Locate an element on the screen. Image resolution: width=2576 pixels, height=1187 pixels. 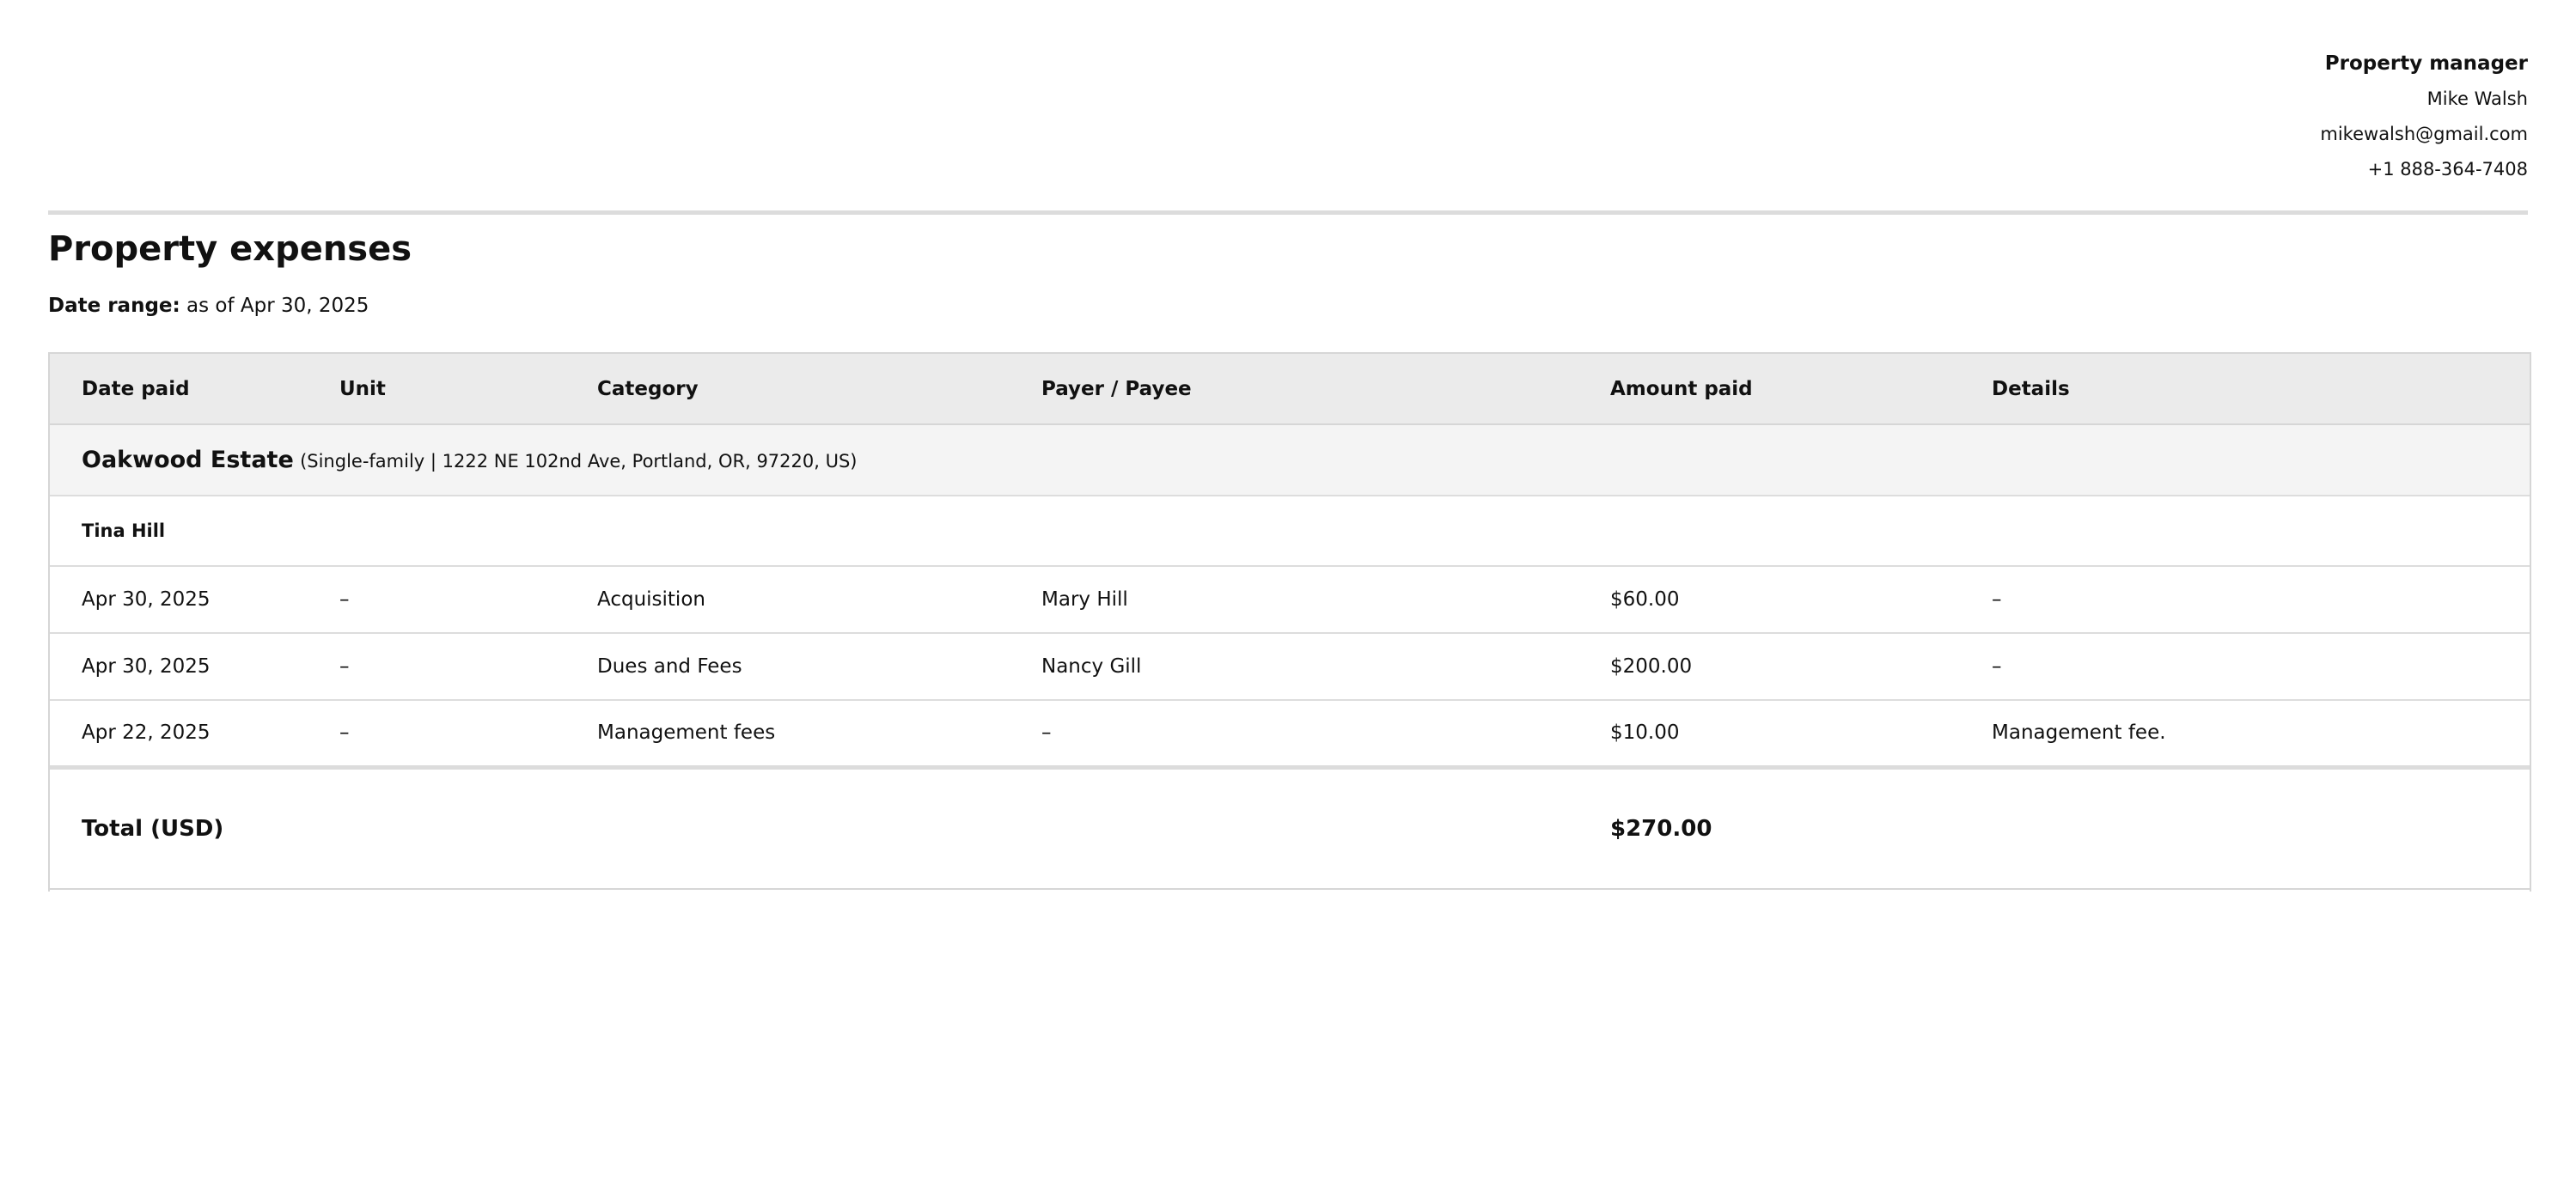
tenant-group-cell: Tina Hill is located at coordinates (1289, 531).